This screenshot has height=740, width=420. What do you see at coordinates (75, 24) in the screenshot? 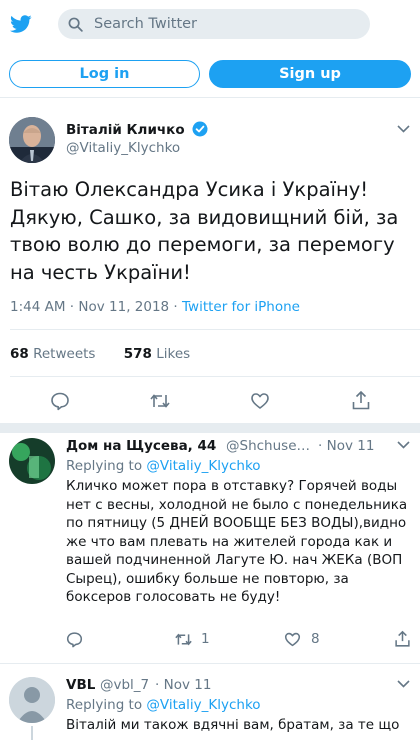
I see `search-icon` at bounding box center [75, 24].